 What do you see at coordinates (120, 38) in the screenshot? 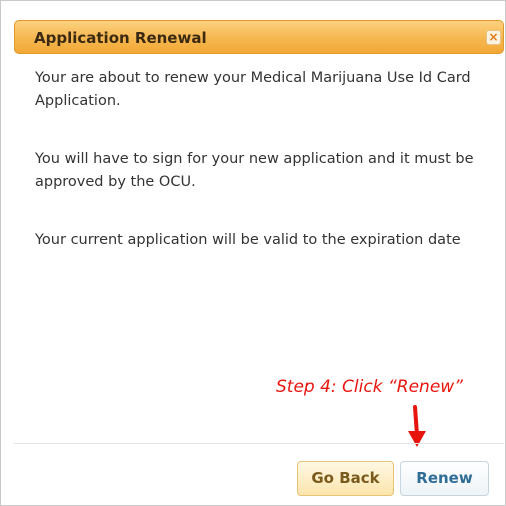
I see `dialog-title: Application Renewal` at bounding box center [120, 38].